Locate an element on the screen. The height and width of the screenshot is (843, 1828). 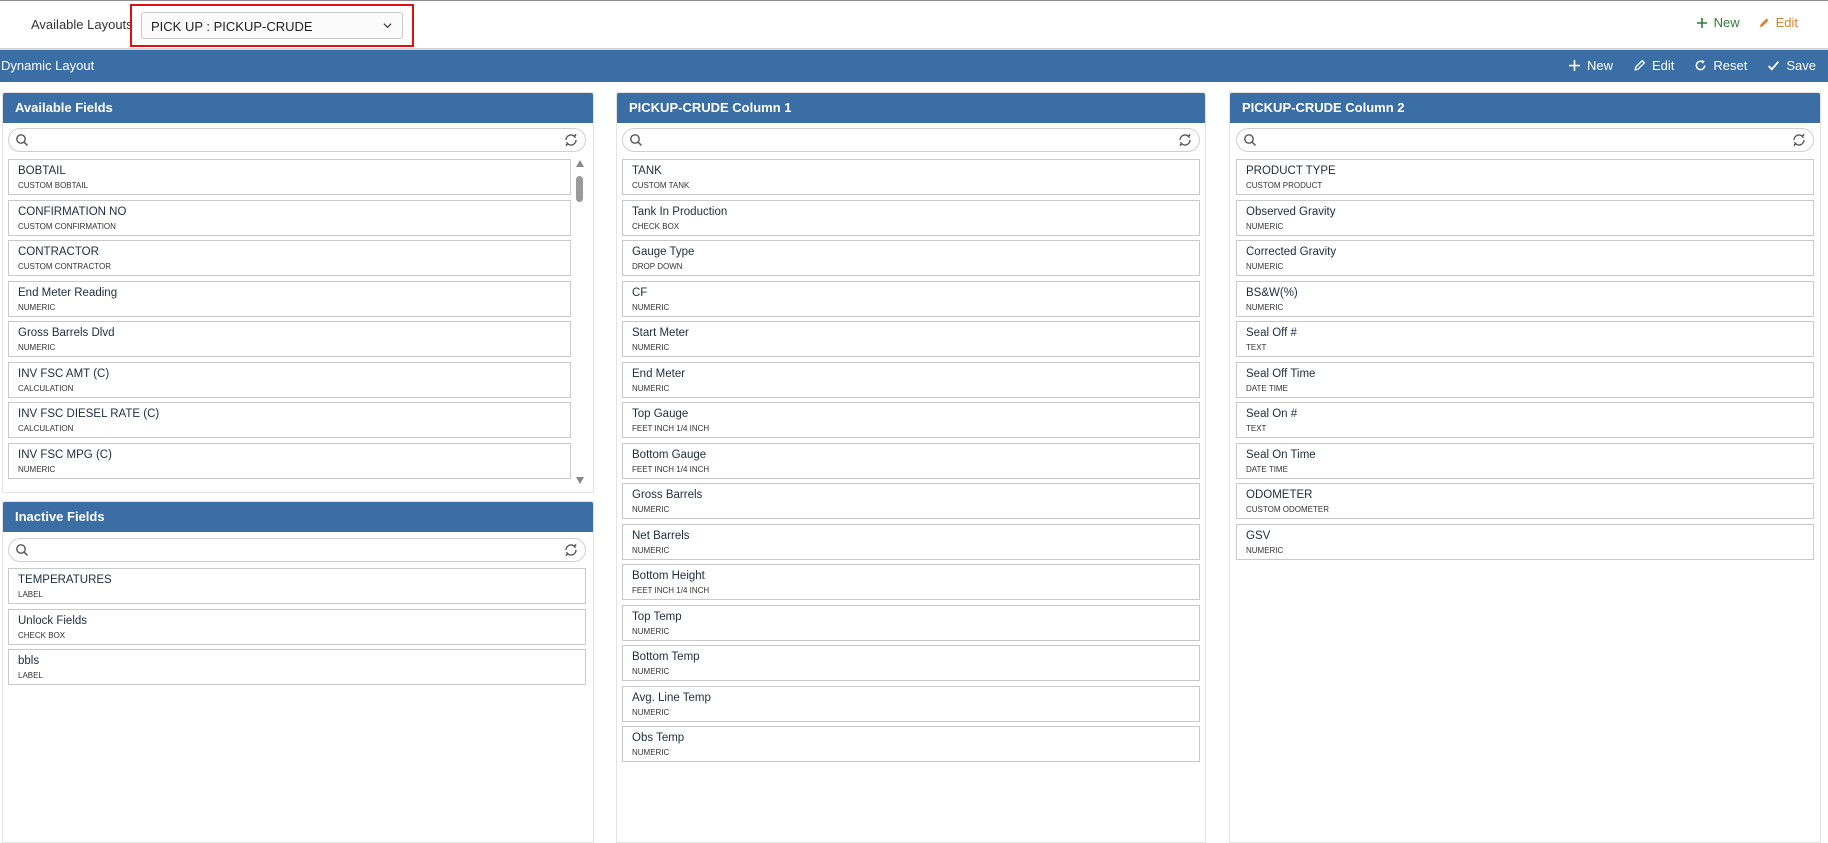
field-item: bbls LABEL is located at coordinates (297, 667).